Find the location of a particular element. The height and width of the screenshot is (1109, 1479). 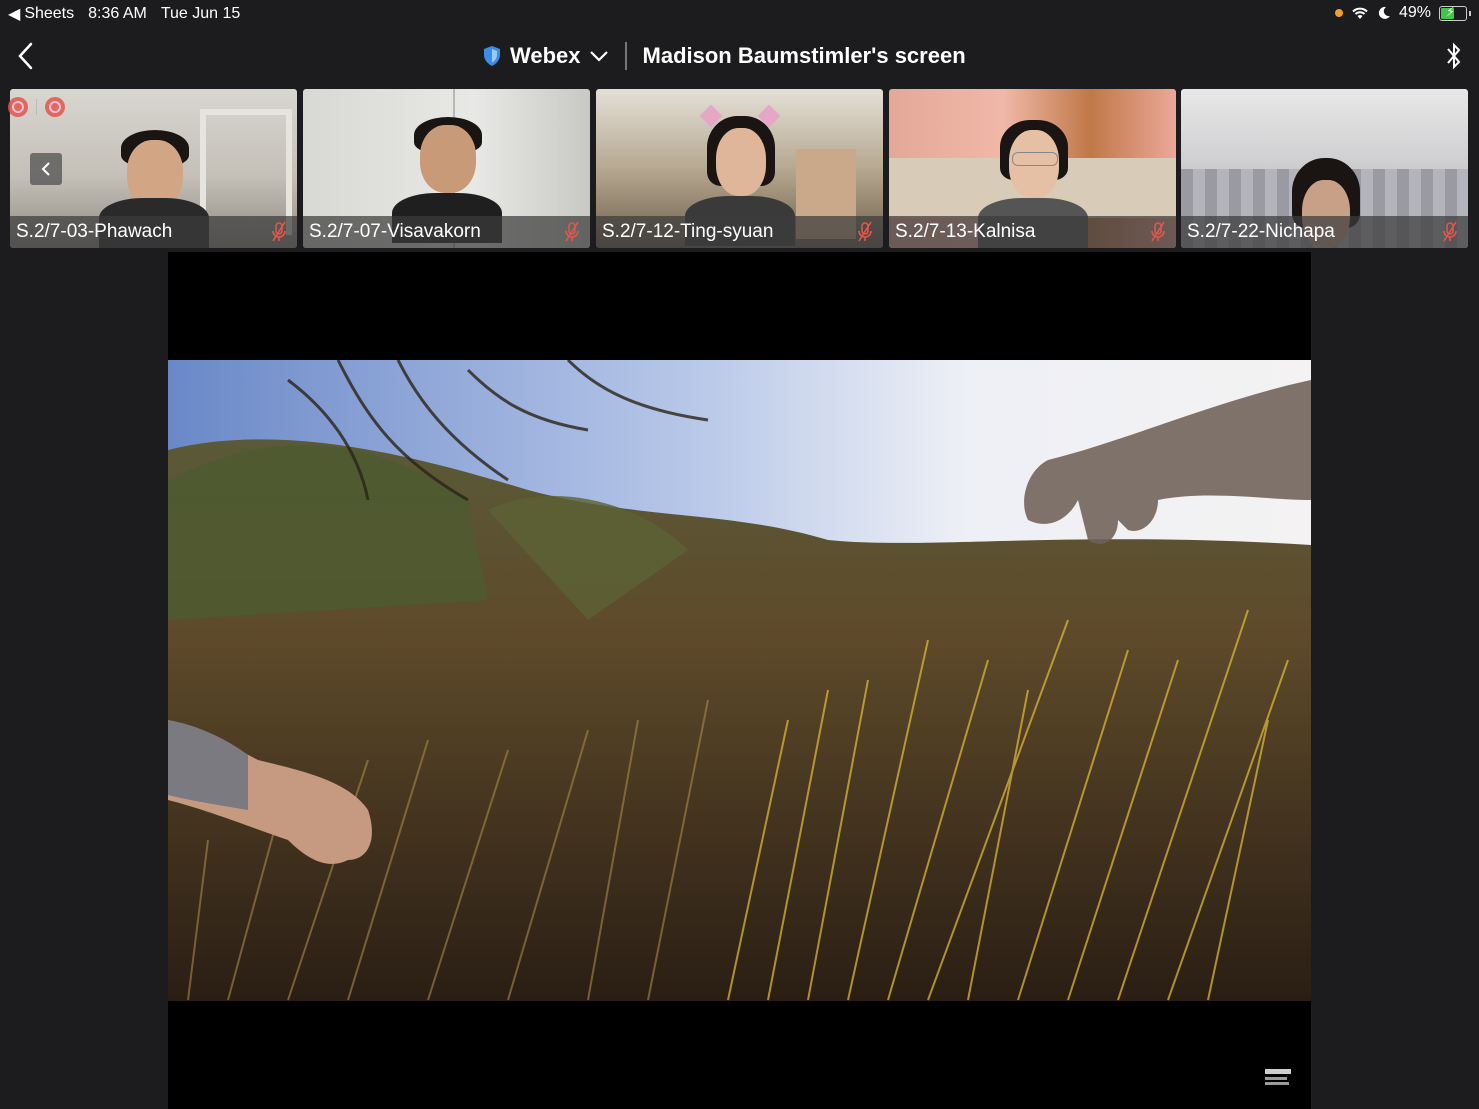

shield-icon is located at coordinates (492, 56).